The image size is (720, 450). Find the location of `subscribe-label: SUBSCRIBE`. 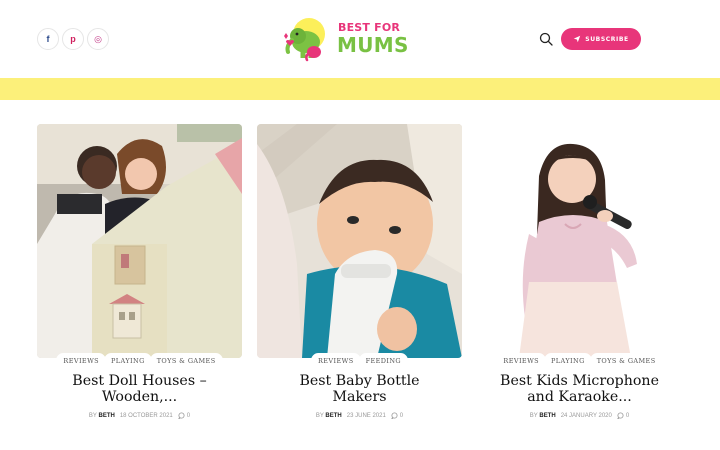

subscribe-label: SUBSCRIBE is located at coordinates (607, 39).